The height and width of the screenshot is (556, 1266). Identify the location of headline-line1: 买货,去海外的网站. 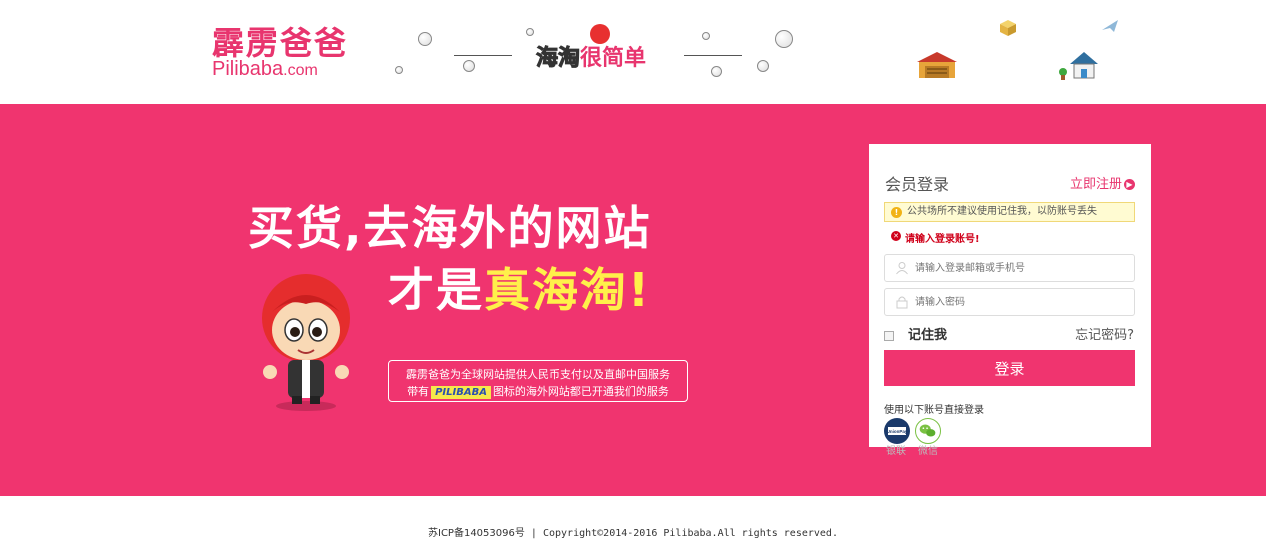
(450, 228).